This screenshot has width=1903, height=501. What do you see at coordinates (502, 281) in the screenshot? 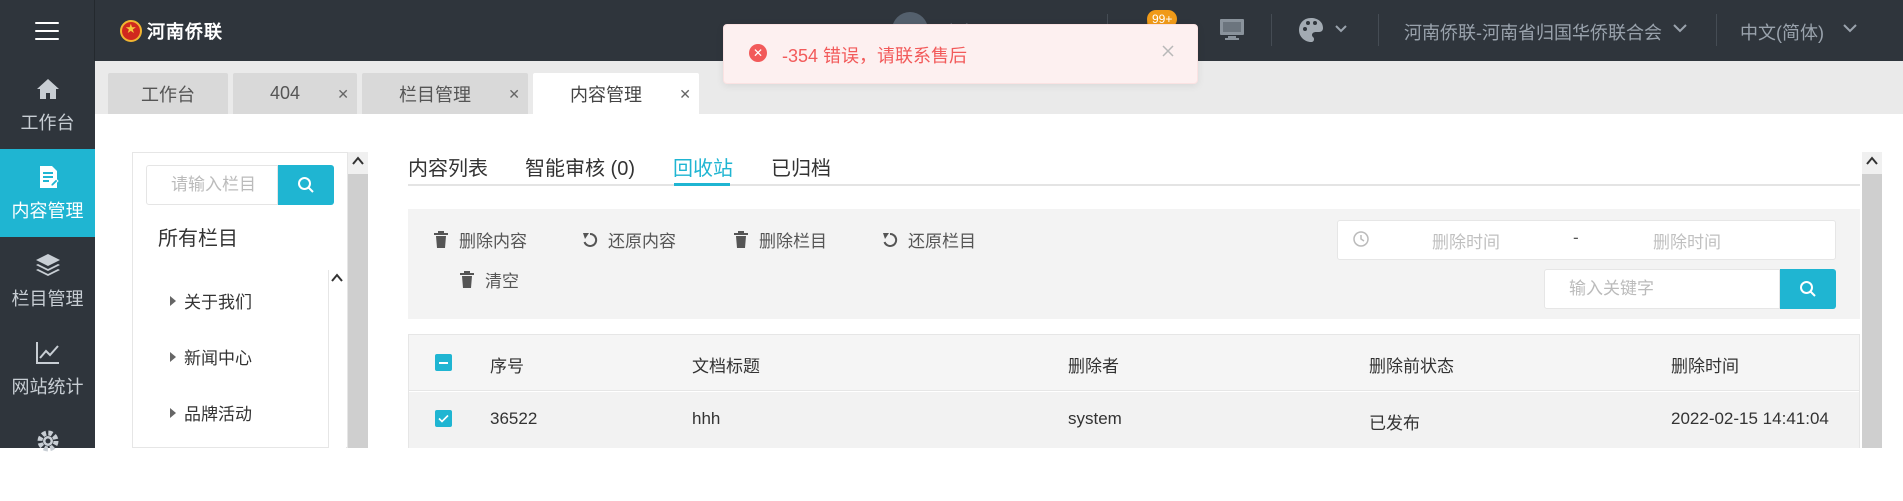
I see `button-label: 清空` at bounding box center [502, 281].